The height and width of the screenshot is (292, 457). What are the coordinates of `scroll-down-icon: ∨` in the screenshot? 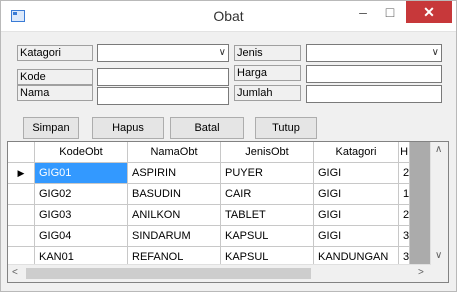 It's located at (438, 255).